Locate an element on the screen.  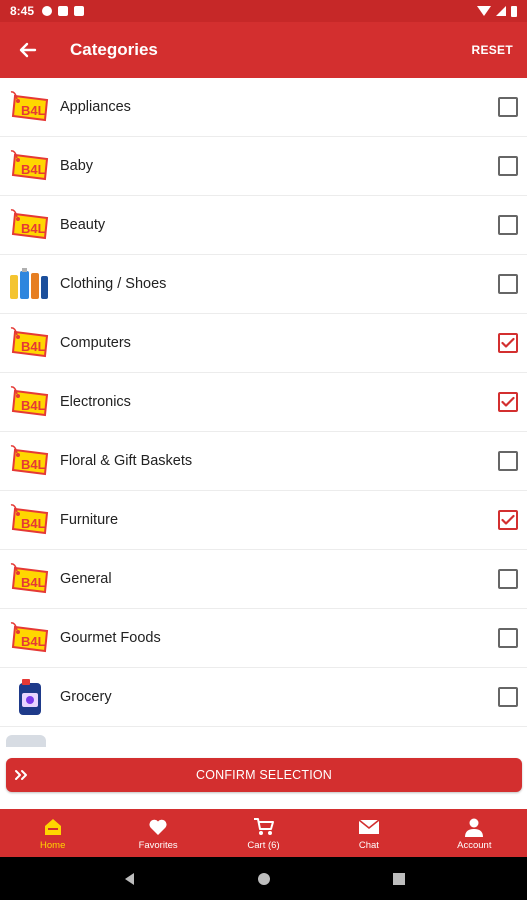
category-label: Gourmet Foods is located at coordinates (110, 638).